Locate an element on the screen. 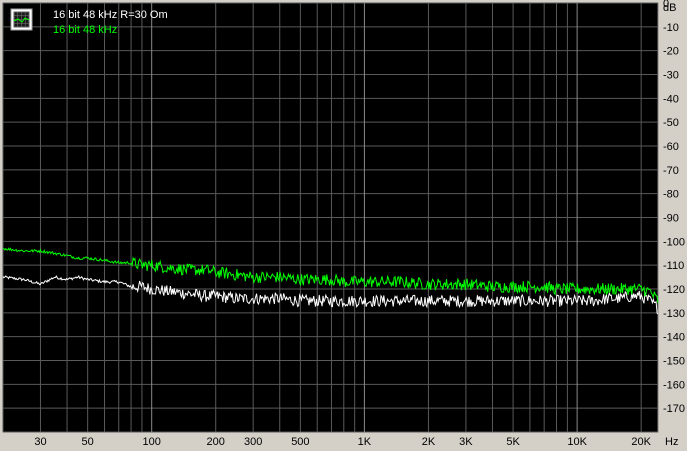 This screenshot has height=451, width=687. x-tick-label: 50 is located at coordinates (88, 442).